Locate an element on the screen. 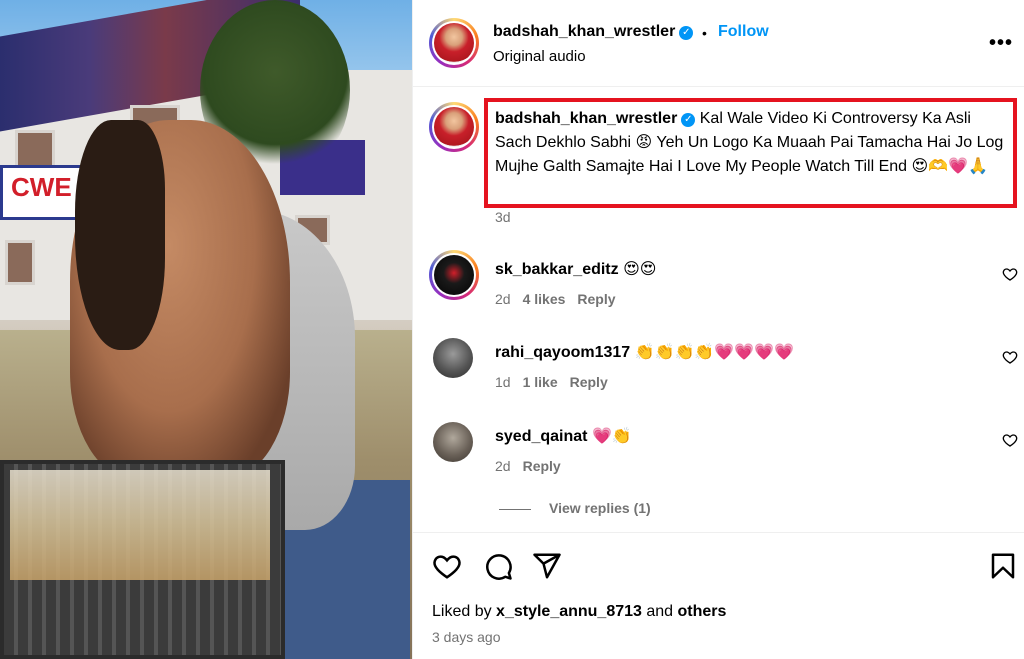 The image size is (1024, 659). comment-meta: 2d 4 likes Reply is located at coordinates (555, 299).